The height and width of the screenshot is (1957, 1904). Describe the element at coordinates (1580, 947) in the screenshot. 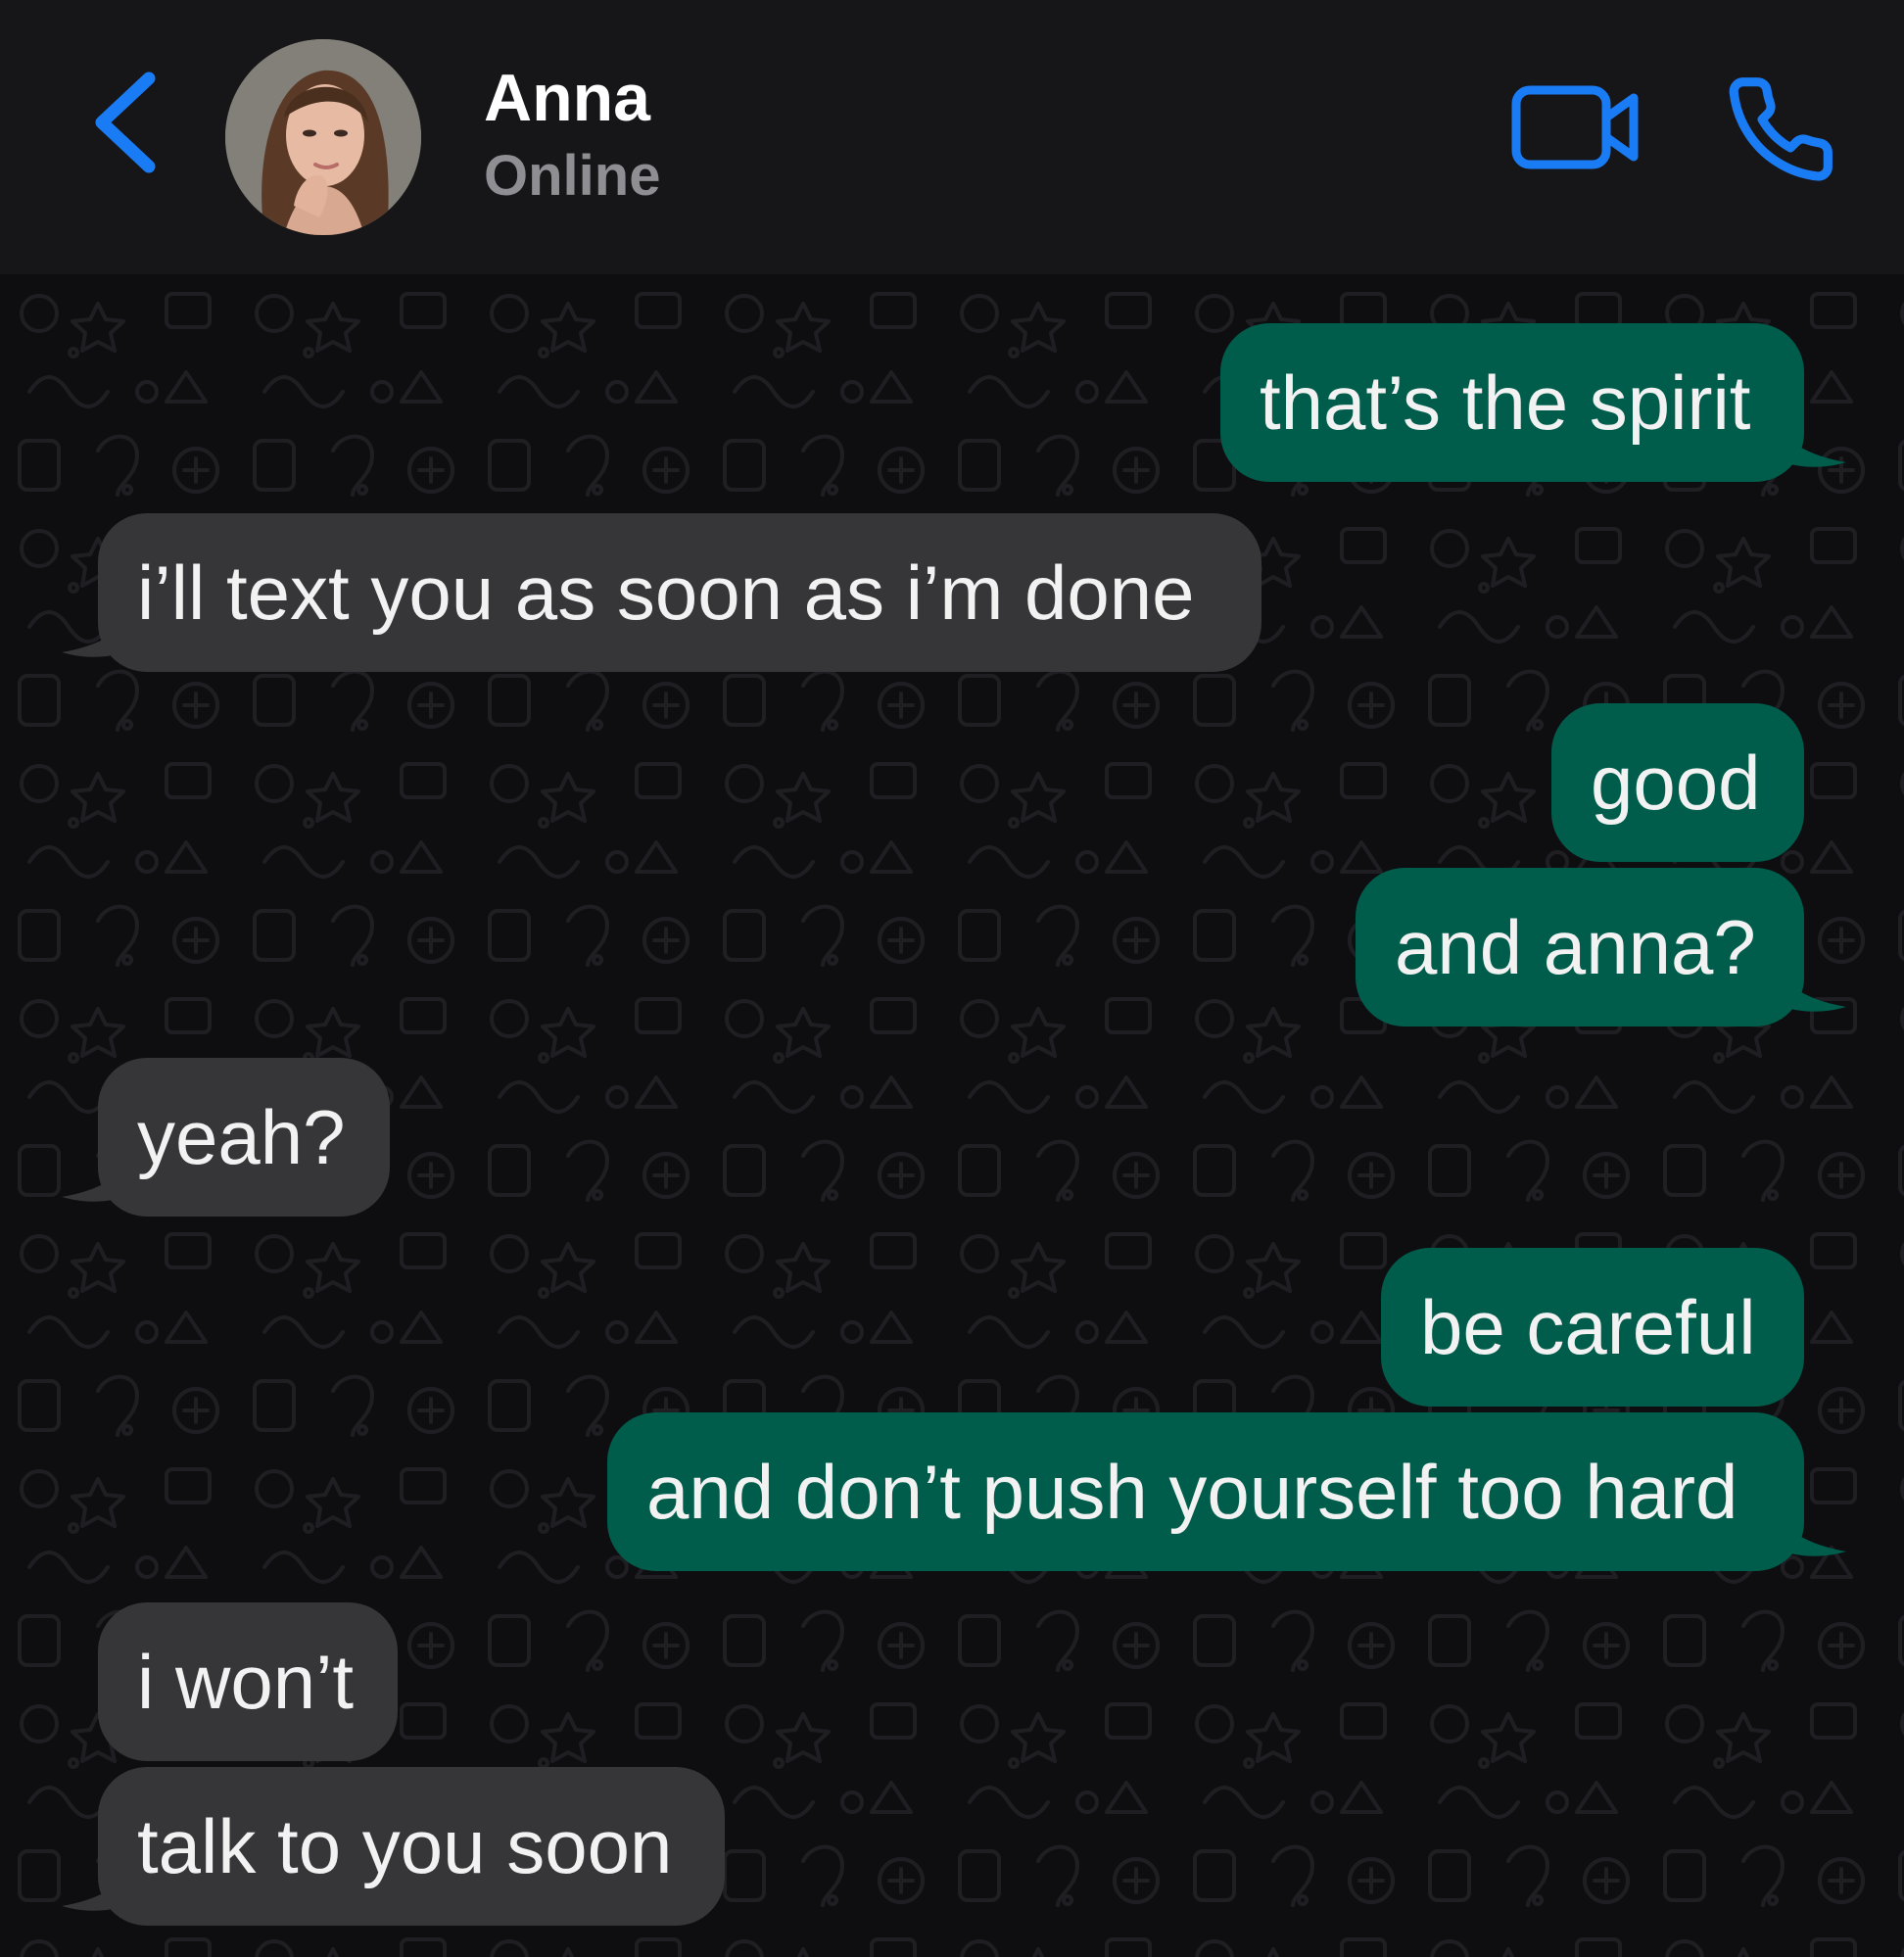

I see `message-outgoing: and anna?` at that location.